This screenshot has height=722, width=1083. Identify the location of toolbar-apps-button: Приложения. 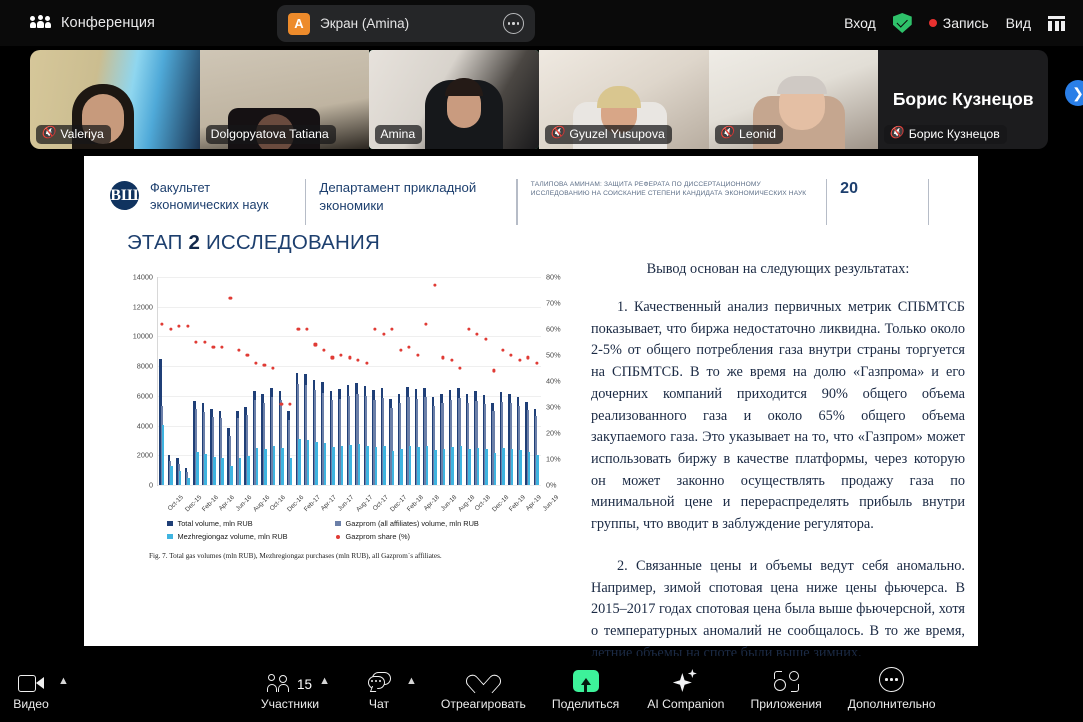
(786, 689).